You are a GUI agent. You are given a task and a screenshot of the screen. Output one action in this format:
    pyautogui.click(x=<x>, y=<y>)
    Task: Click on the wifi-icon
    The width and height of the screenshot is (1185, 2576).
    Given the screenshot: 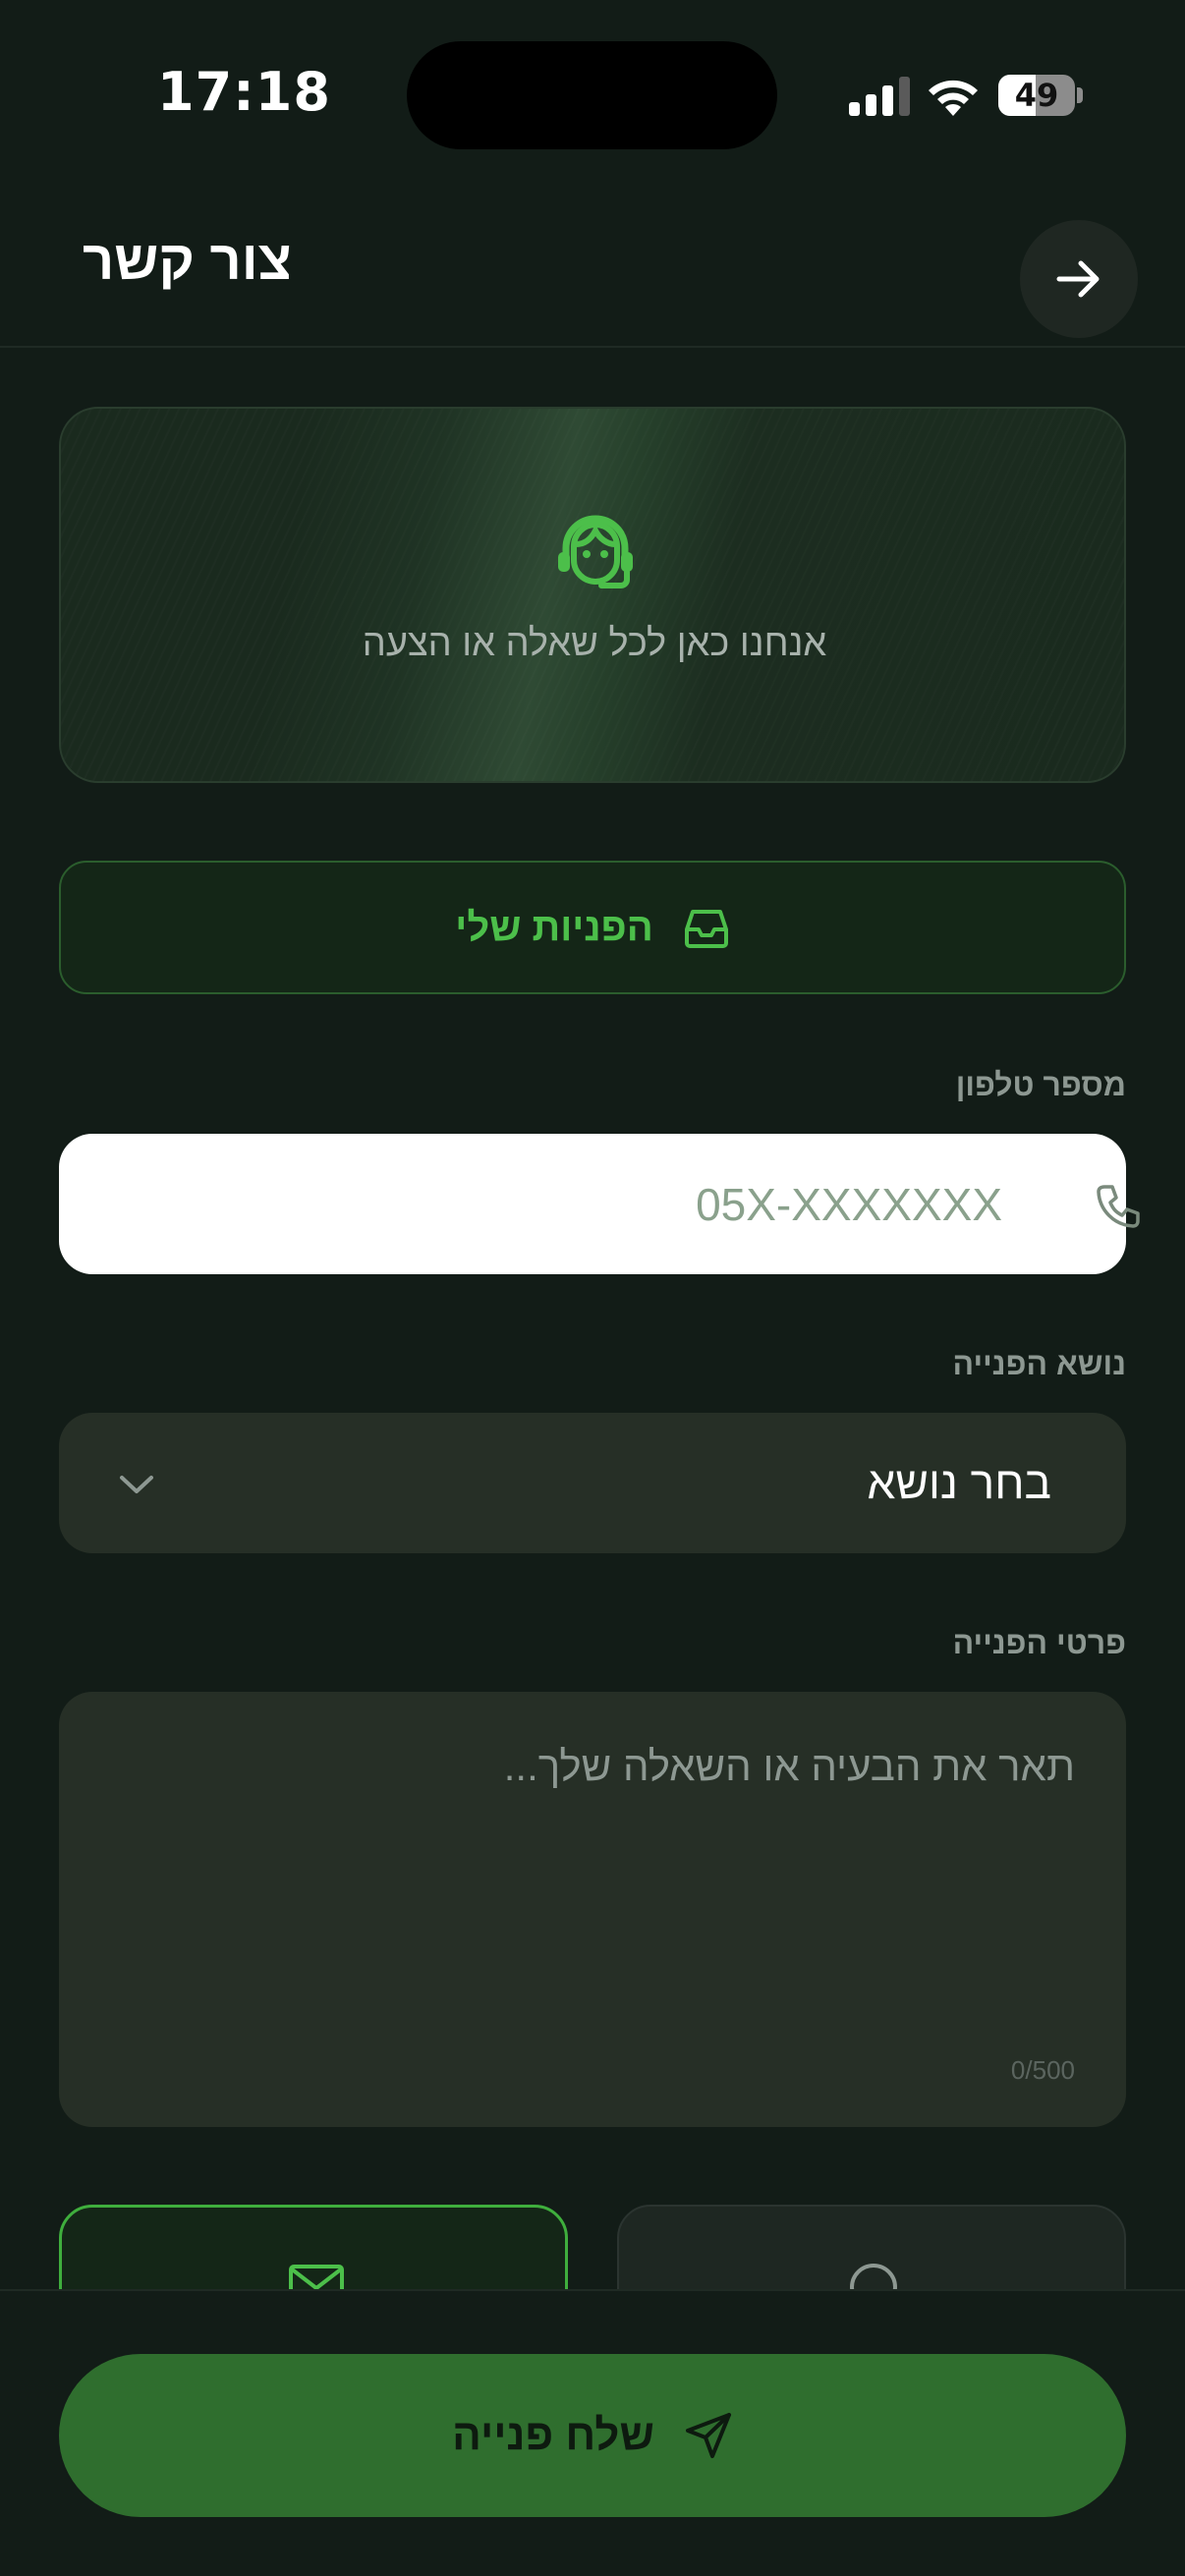 What is the action you would take?
    pyautogui.click(x=954, y=98)
    